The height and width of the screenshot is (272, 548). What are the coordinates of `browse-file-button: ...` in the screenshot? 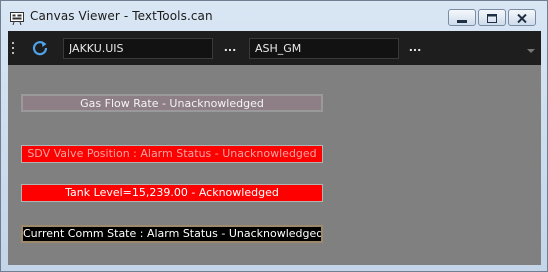 It's located at (230, 48).